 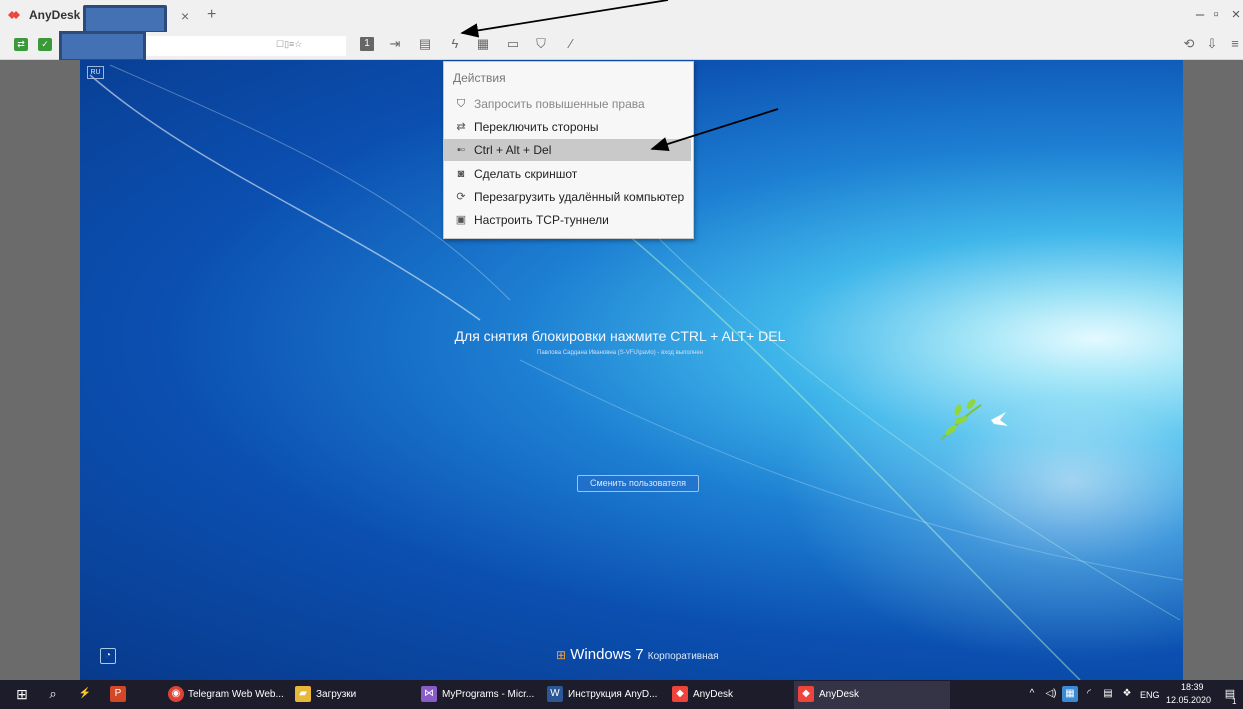 What do you see at coordinates (619, 75) in the screenshot?
I see `annotation-arrows` at bounding box center [619, 75].